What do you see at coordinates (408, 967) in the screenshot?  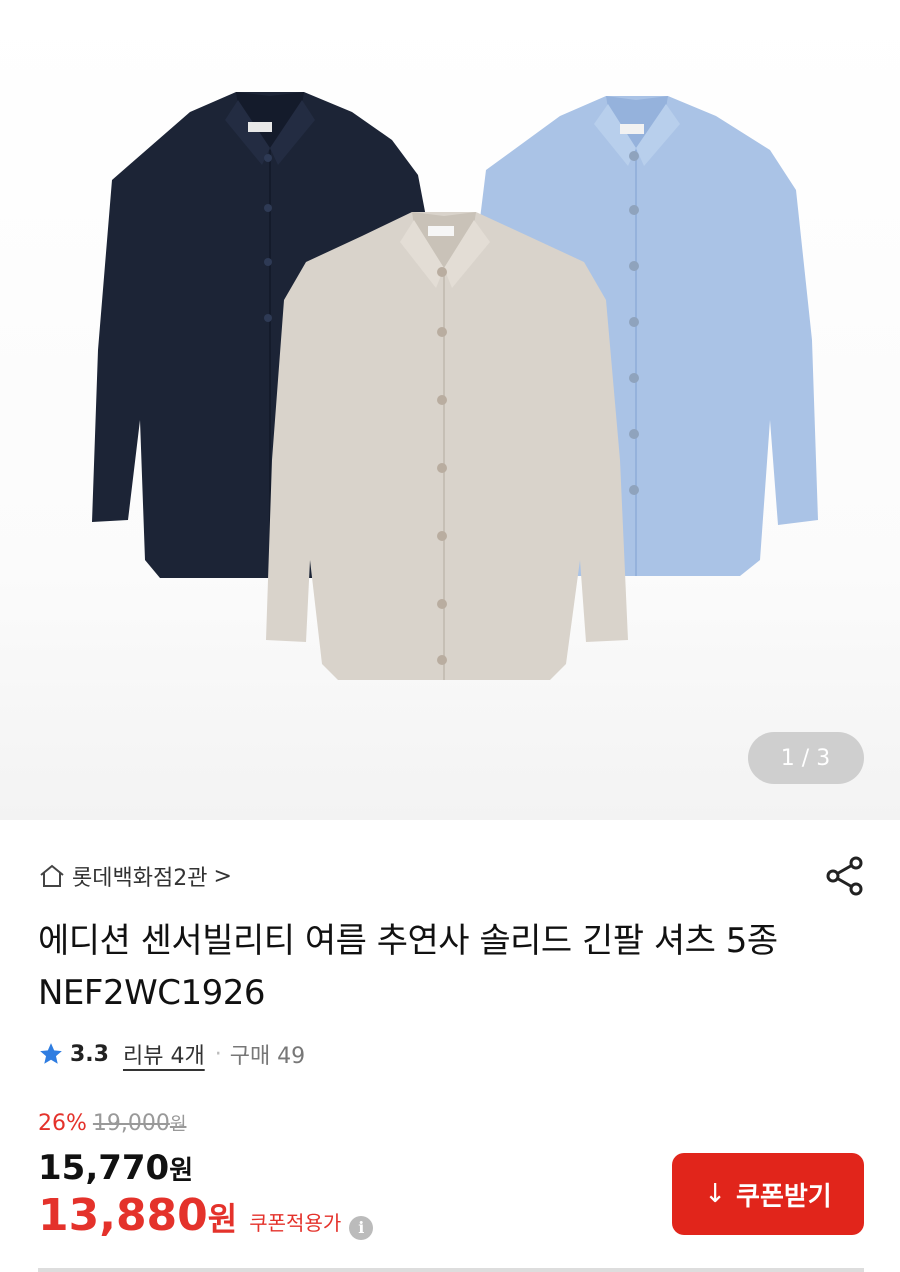 I see `product-title: 에디션 센서빌리티 여름 추연사 솔리드 긴팔 셔츠 5종 NEF2WC1926` at bounding box center [408, 967].